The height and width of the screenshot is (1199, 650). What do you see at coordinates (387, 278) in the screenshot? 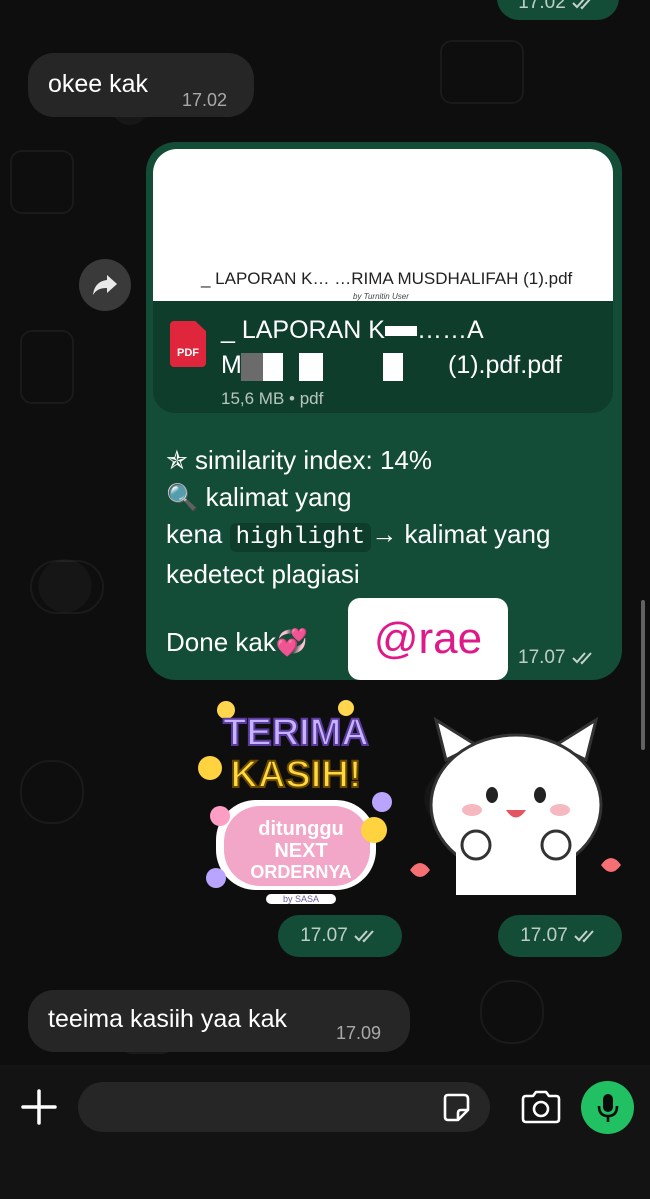
I see `preview-title: _ LAPORAN K… …RIMA MUSDHALIFAH (1).pdf` at bounding box center [387, 278].